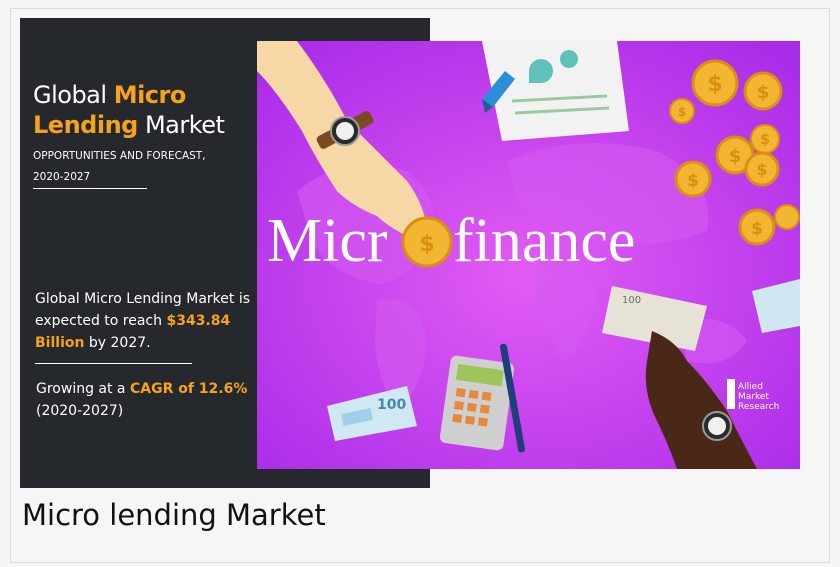 The width and height of the screenshot is (840, 567). What do you see at coordinates (750, 387) in the screenshot?
I see `brand-line1: Allied` at bounding box center [750, 387].